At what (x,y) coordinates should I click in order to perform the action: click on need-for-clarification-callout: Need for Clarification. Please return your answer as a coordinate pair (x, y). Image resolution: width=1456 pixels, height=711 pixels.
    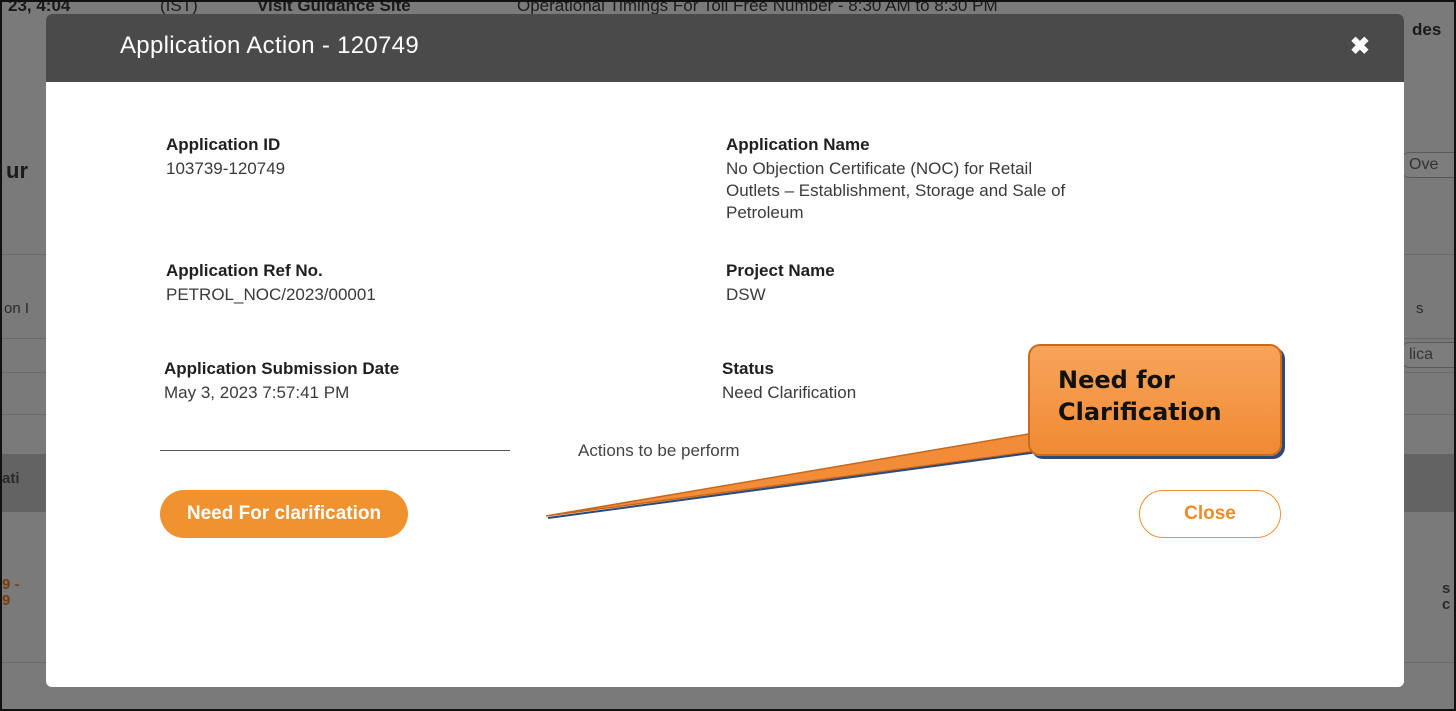
    Looking at the image, I should click on (1155, 400).